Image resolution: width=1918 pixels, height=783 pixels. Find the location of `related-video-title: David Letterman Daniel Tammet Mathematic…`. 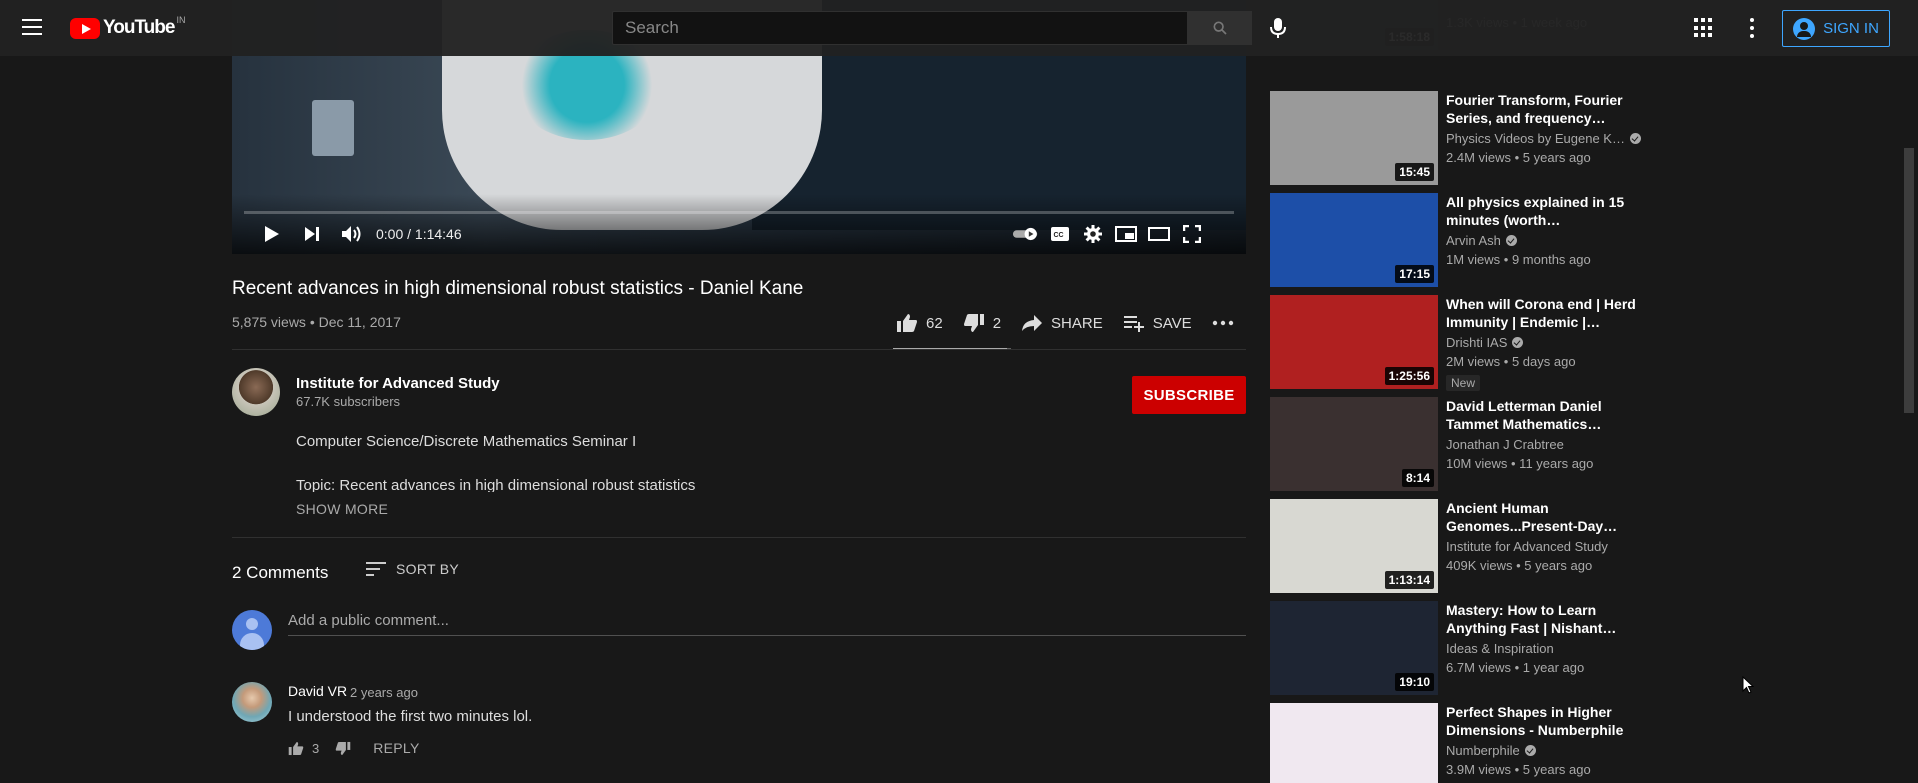

related-video-title: David Letterman Daniel Tammet Mathematic… is located at coordinates (1546, 415).